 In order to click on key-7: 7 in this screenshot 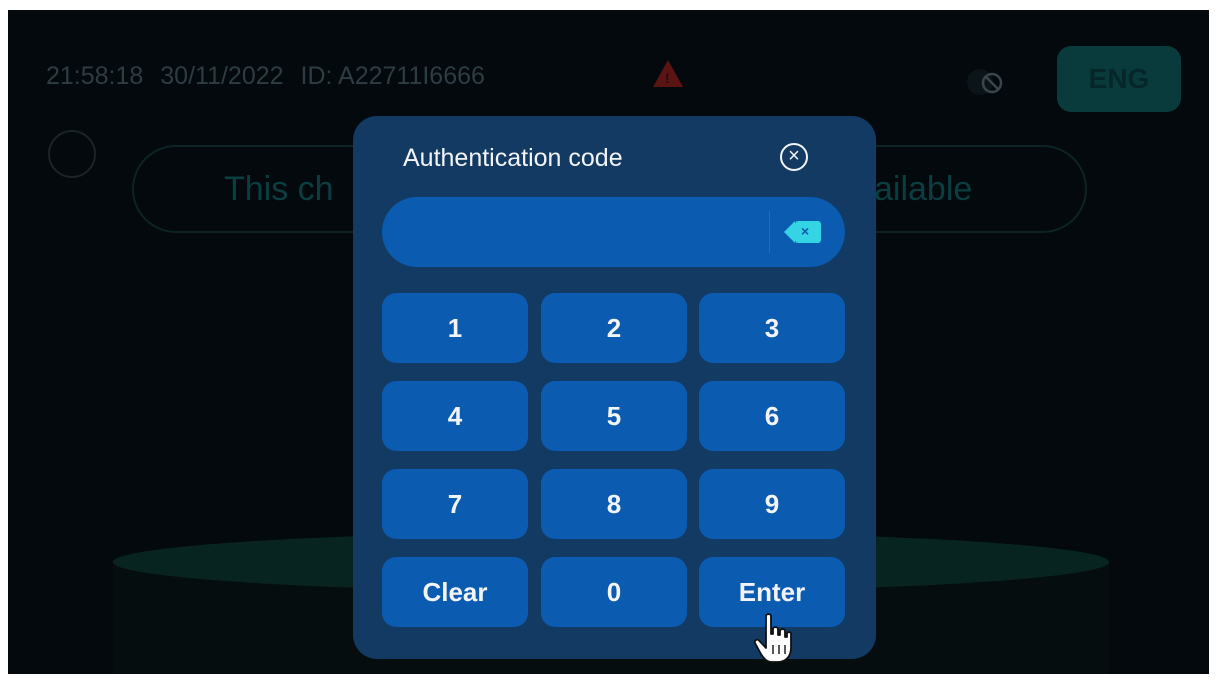, I will do `click(455, 504)`.